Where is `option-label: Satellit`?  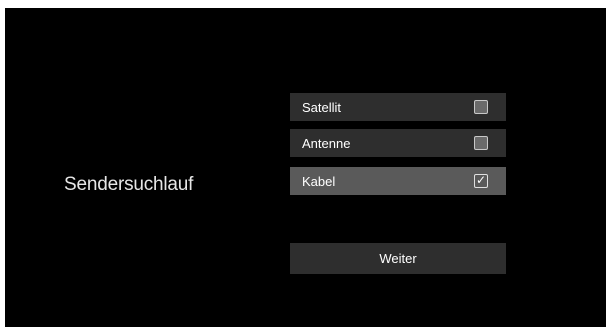
option-label: Satellit is located at coordinates (322, 107).